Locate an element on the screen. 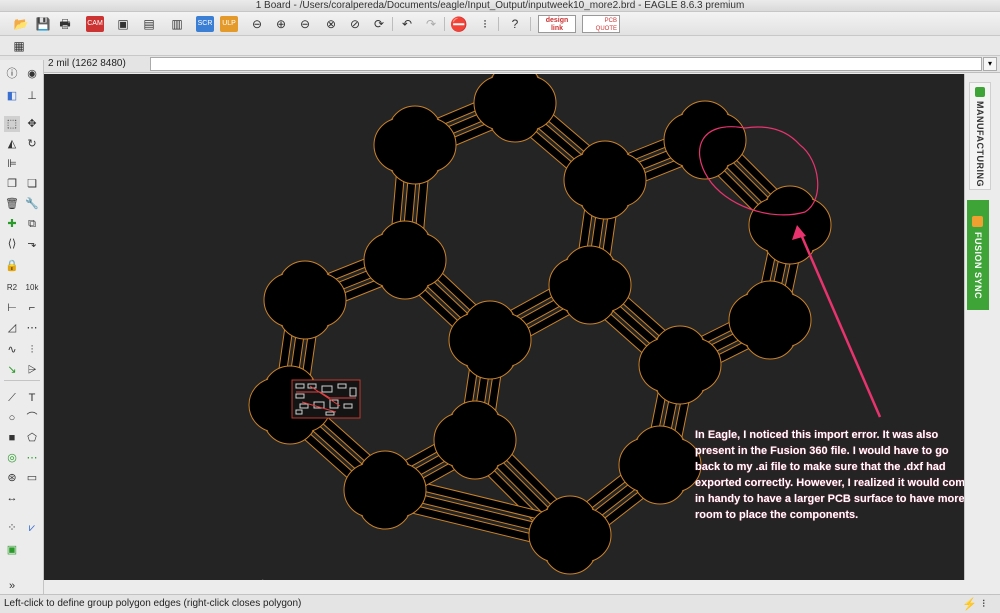 This screenshot has height=613, width=1000. stop-status-icon: ⁝ is located at coordinates (984, 604).